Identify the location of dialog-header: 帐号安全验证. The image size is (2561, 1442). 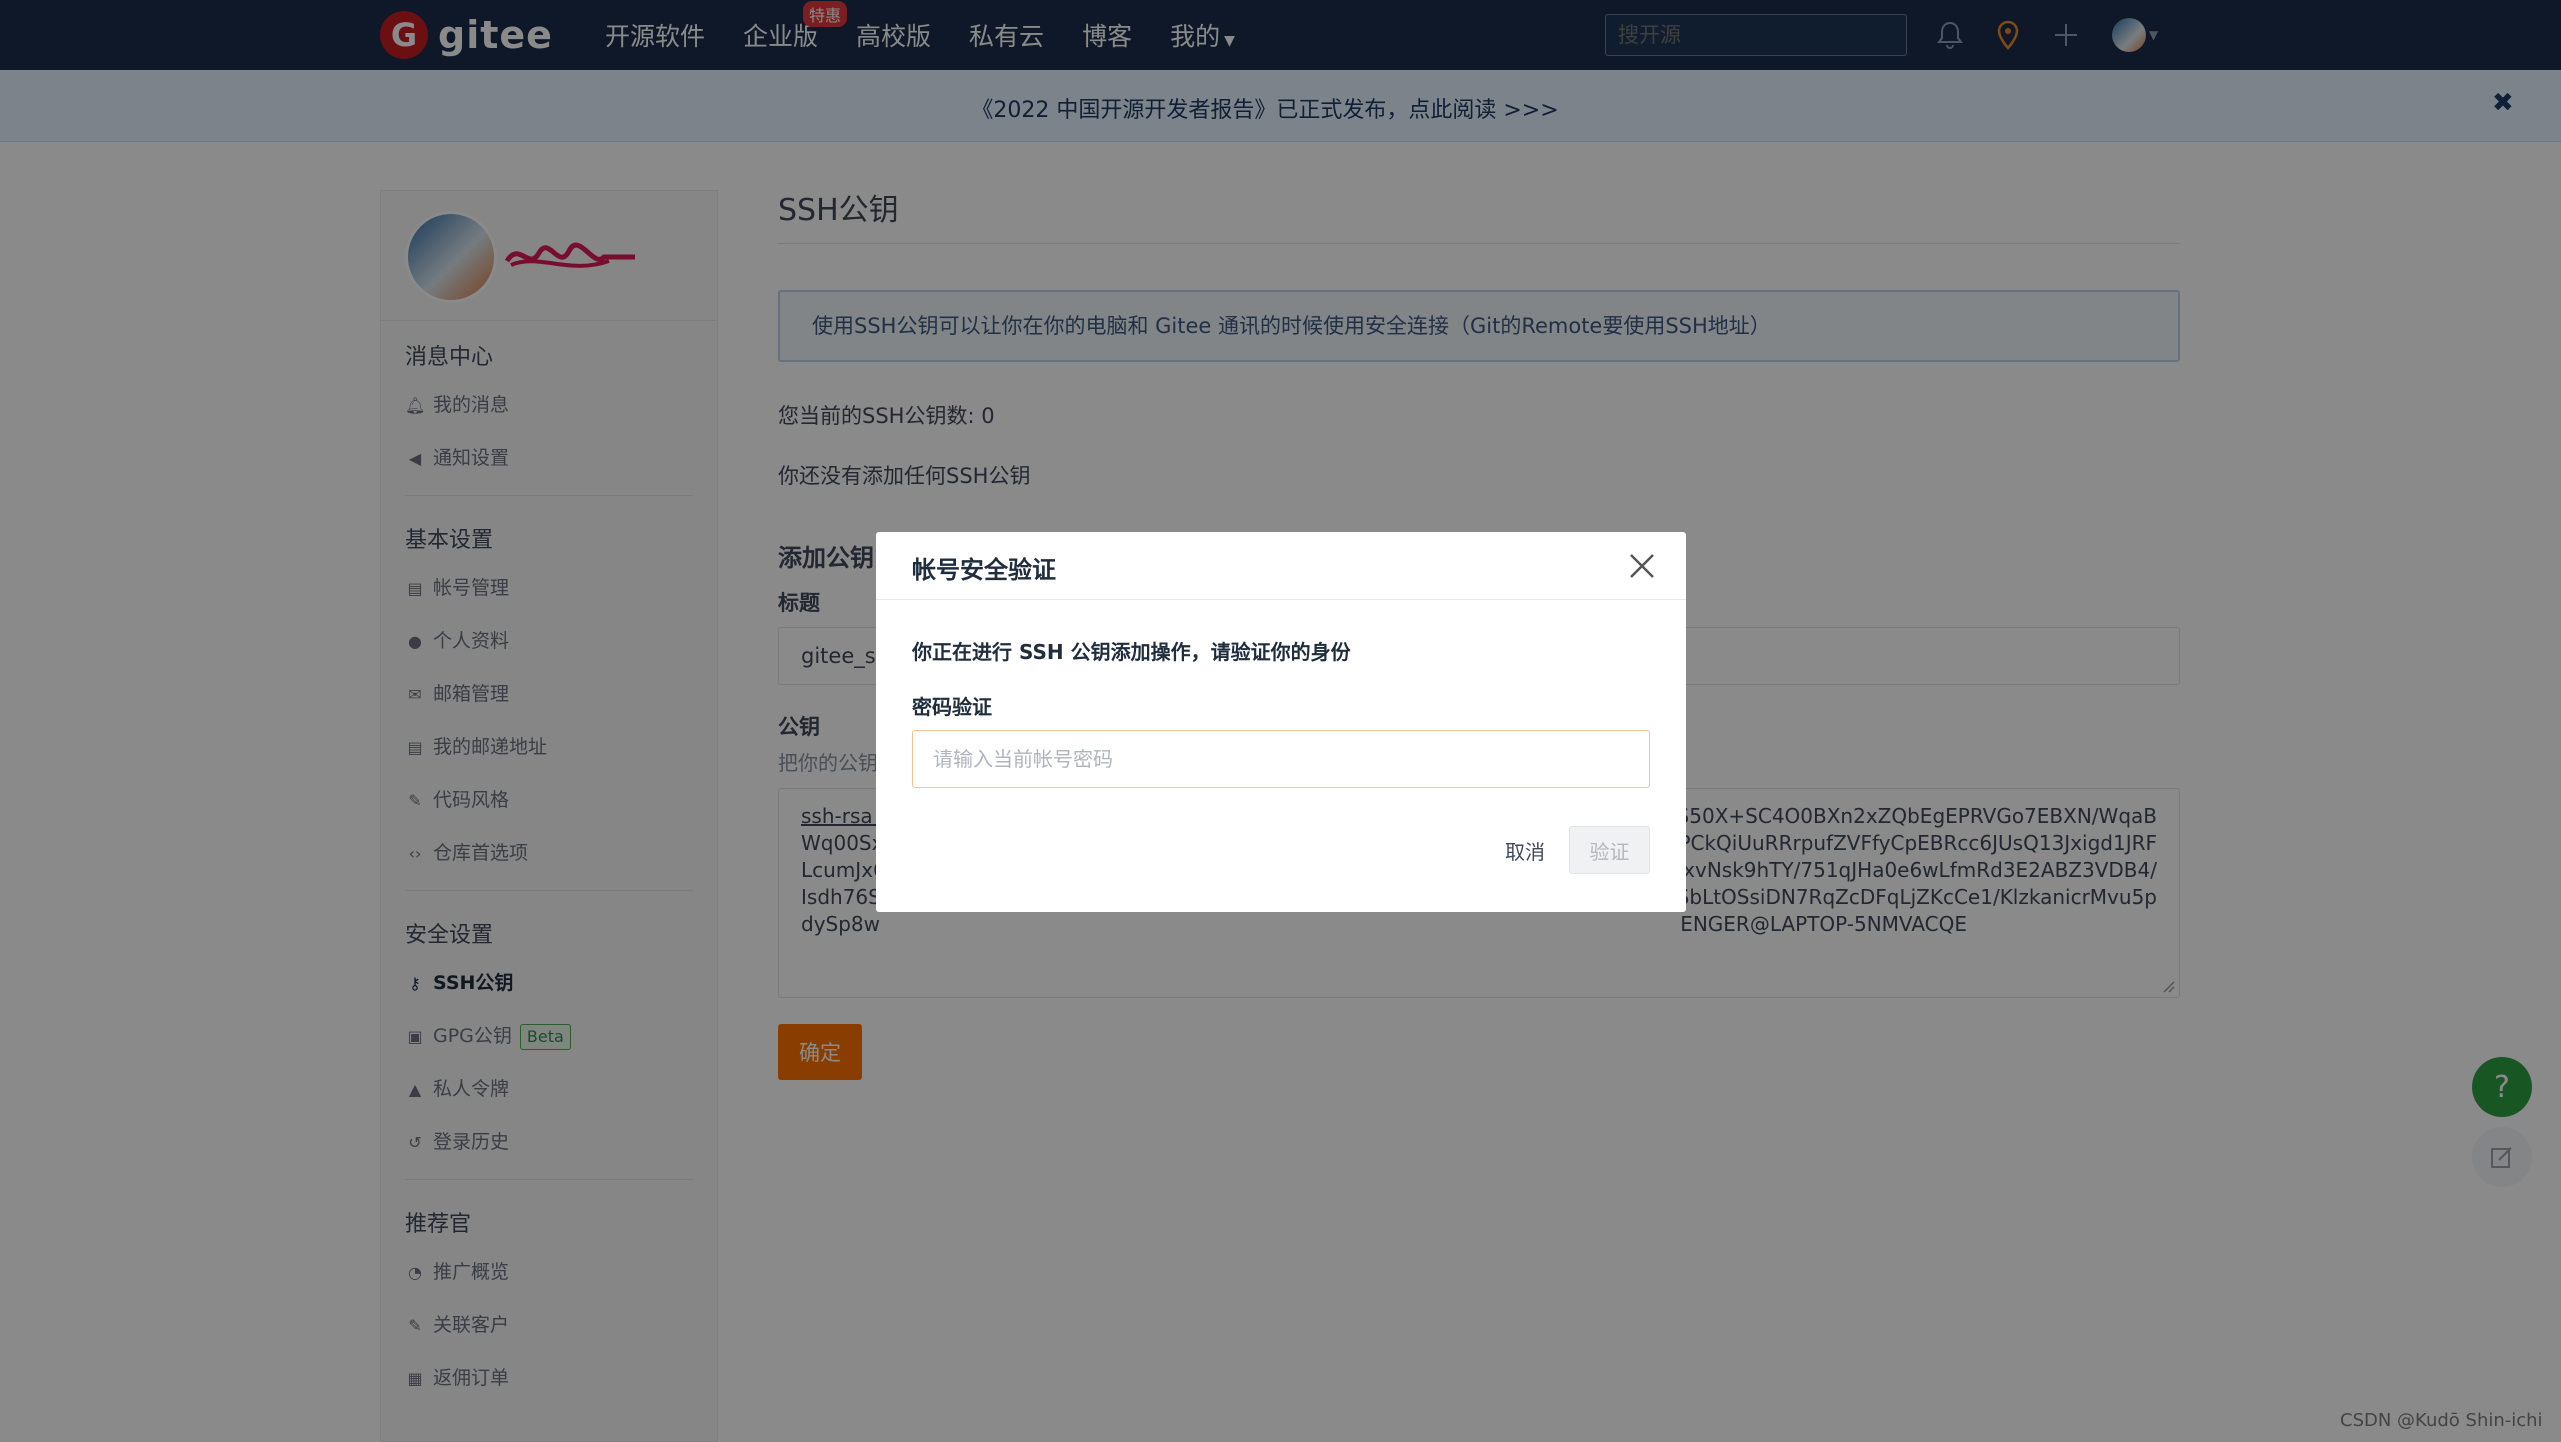
(1281, 566).